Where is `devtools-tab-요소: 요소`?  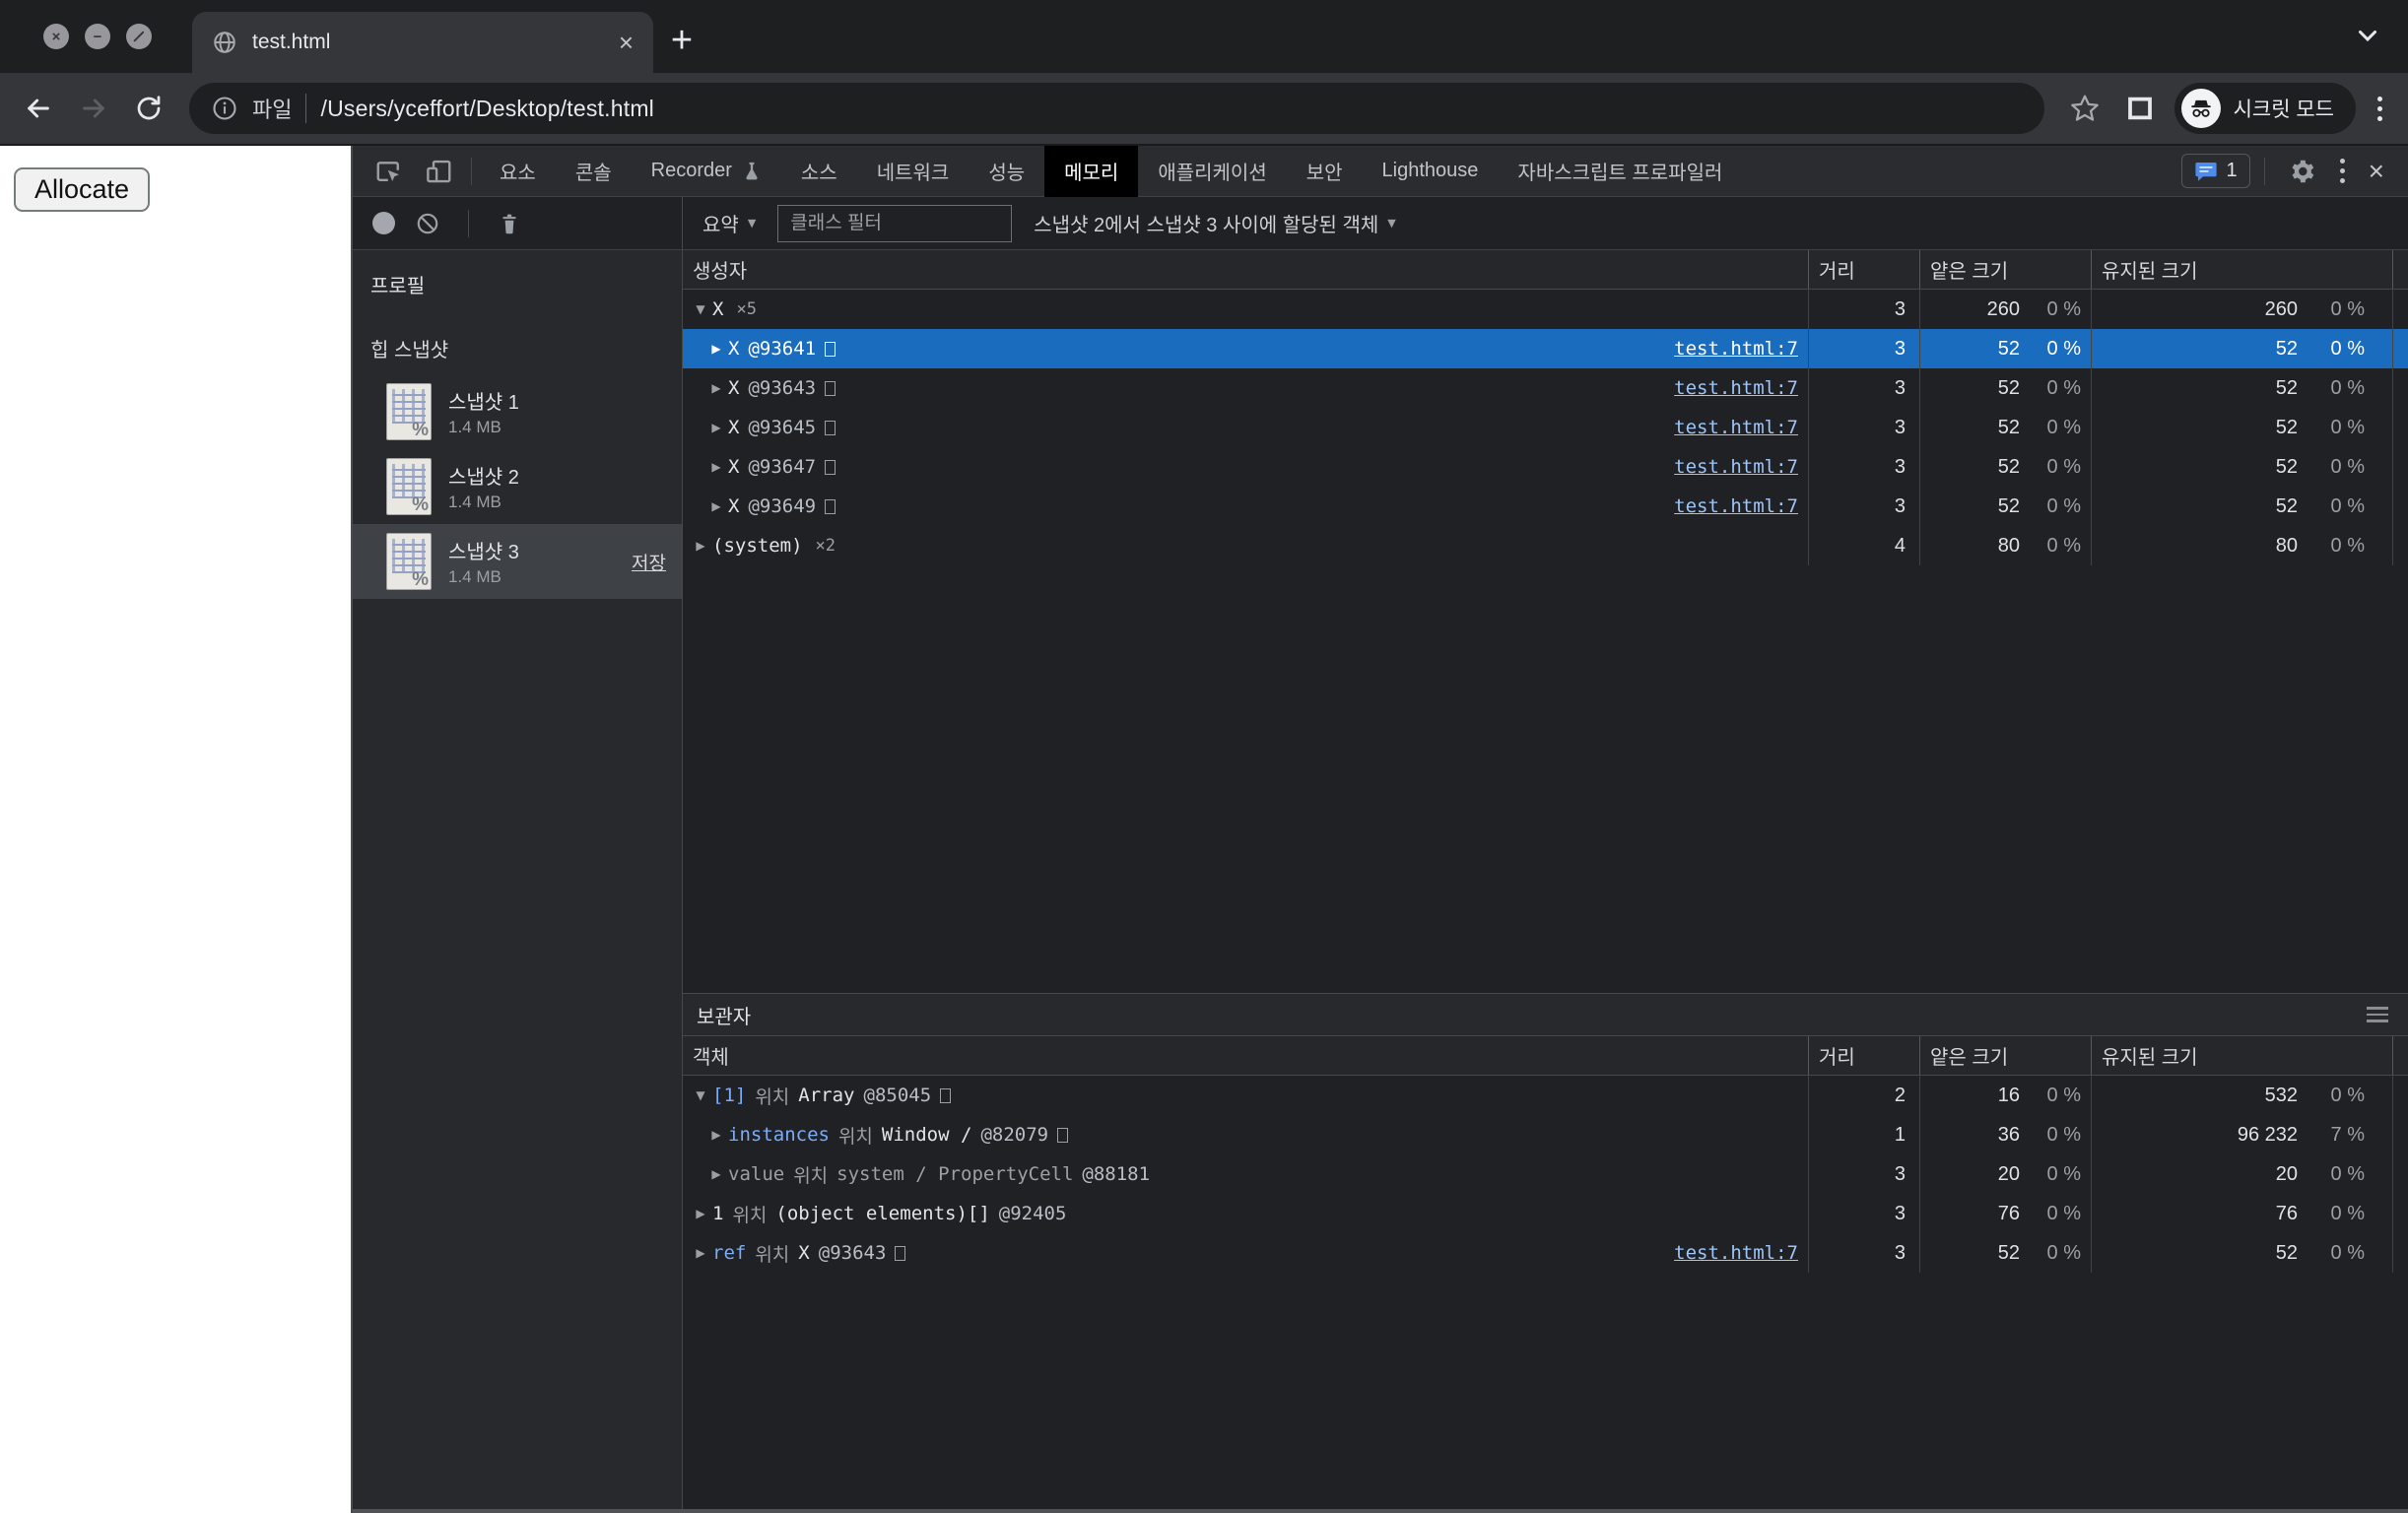
devtools-tab-요소: 요소 is located at coordinates (518, 171).